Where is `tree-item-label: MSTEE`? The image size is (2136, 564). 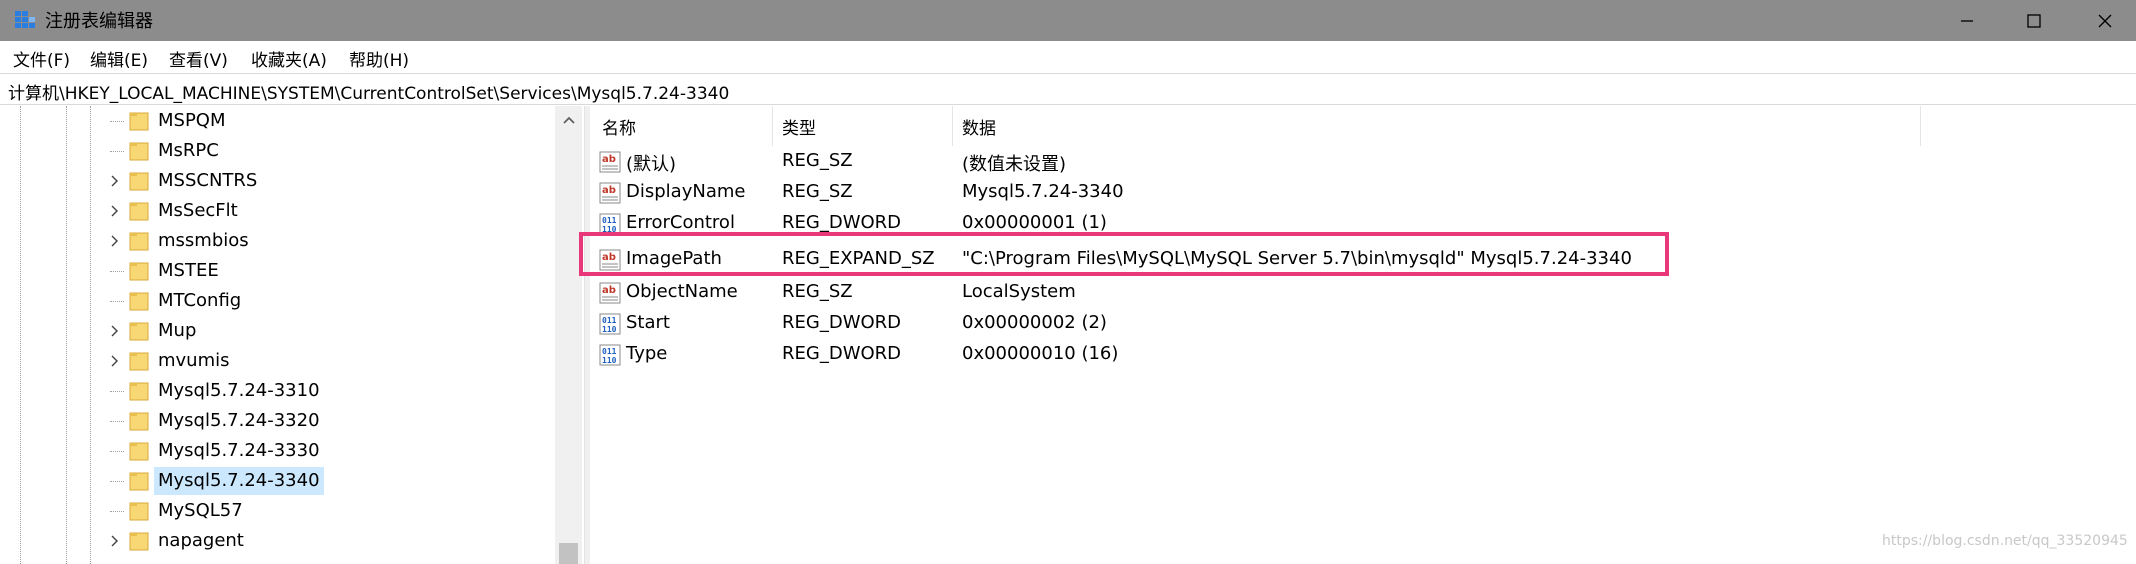 tree-item-label: MSTEE is located at coordinates (188, 270).